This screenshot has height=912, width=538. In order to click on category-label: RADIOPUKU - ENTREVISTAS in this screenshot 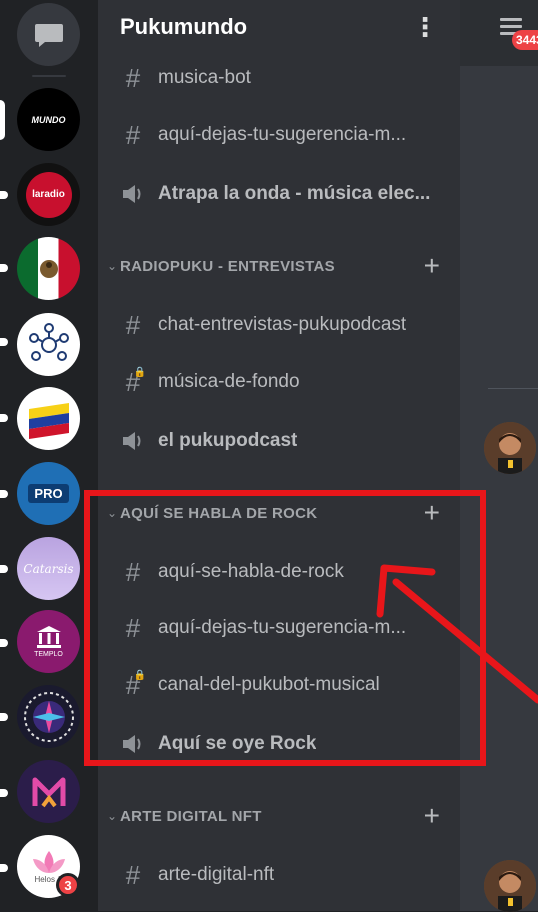, I will do `click(227, 266)`.